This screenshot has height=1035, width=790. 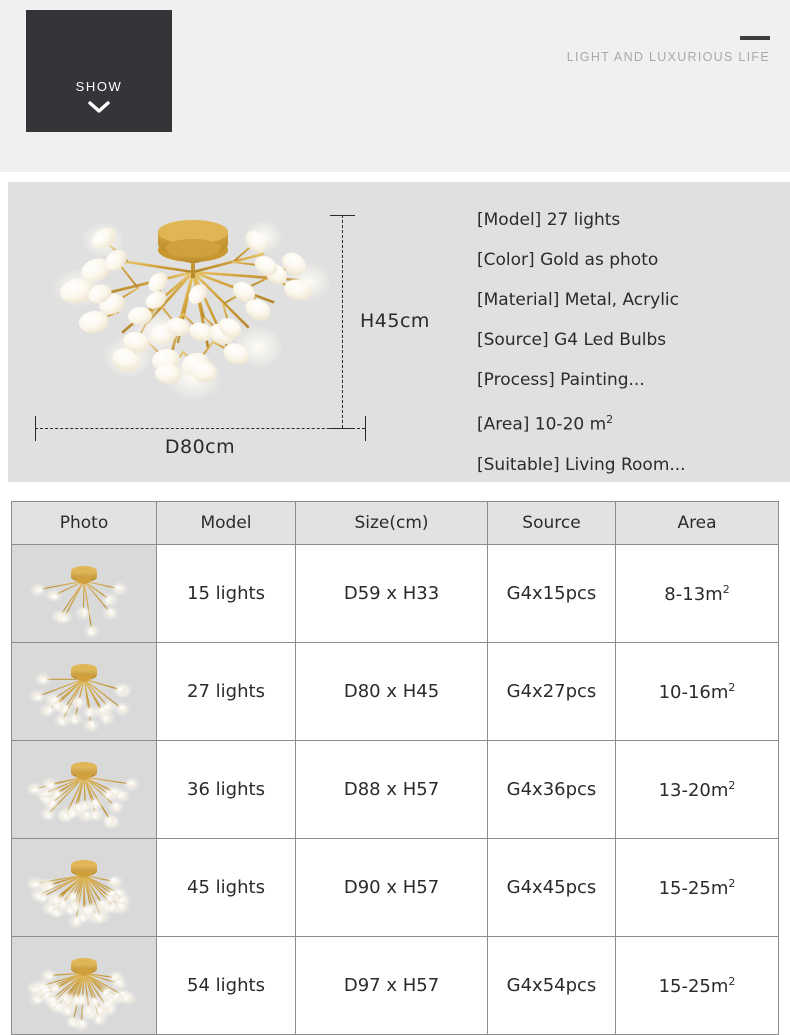 I want to click on table-row: 54 lights D97 x H57 G4x54pcs 15-25m2, so click(x=395, y=985).